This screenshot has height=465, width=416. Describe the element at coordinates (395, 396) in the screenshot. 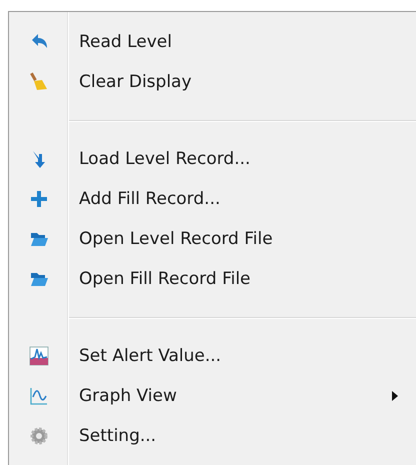

I see `submenu-arrow-icon` at that location.